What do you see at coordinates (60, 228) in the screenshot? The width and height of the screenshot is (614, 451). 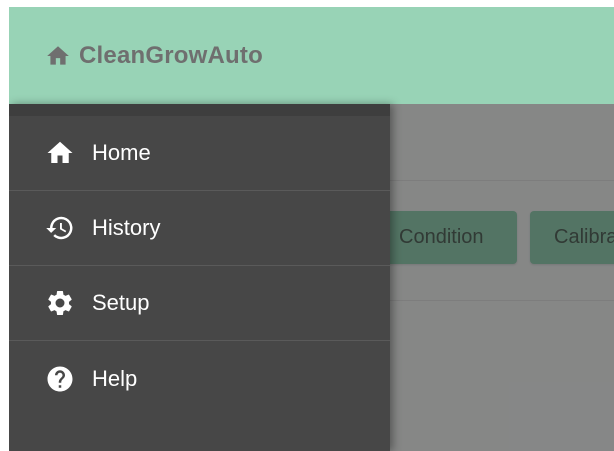 I see `history-icon` at bounding box center [60, 228].